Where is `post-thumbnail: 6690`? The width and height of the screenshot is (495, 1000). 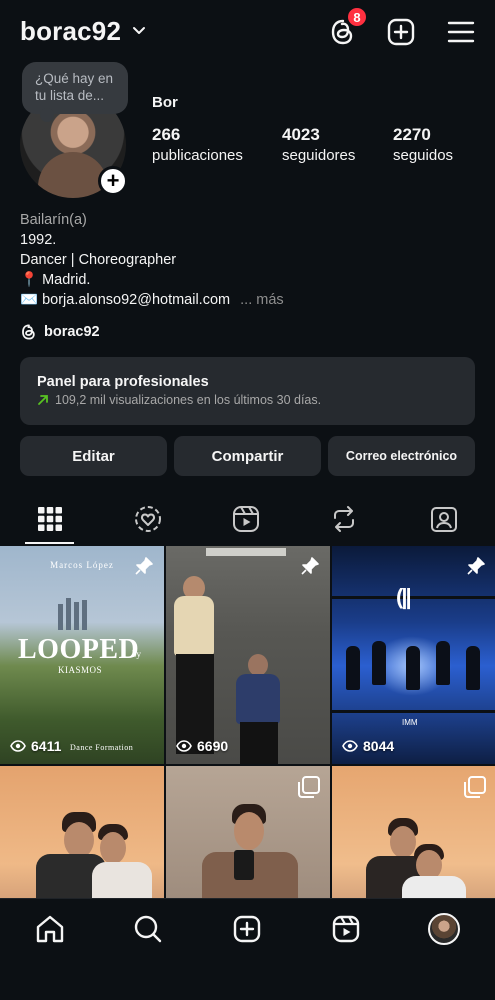
post-thumbnail: 6690 is located at coordinates (248, 655).